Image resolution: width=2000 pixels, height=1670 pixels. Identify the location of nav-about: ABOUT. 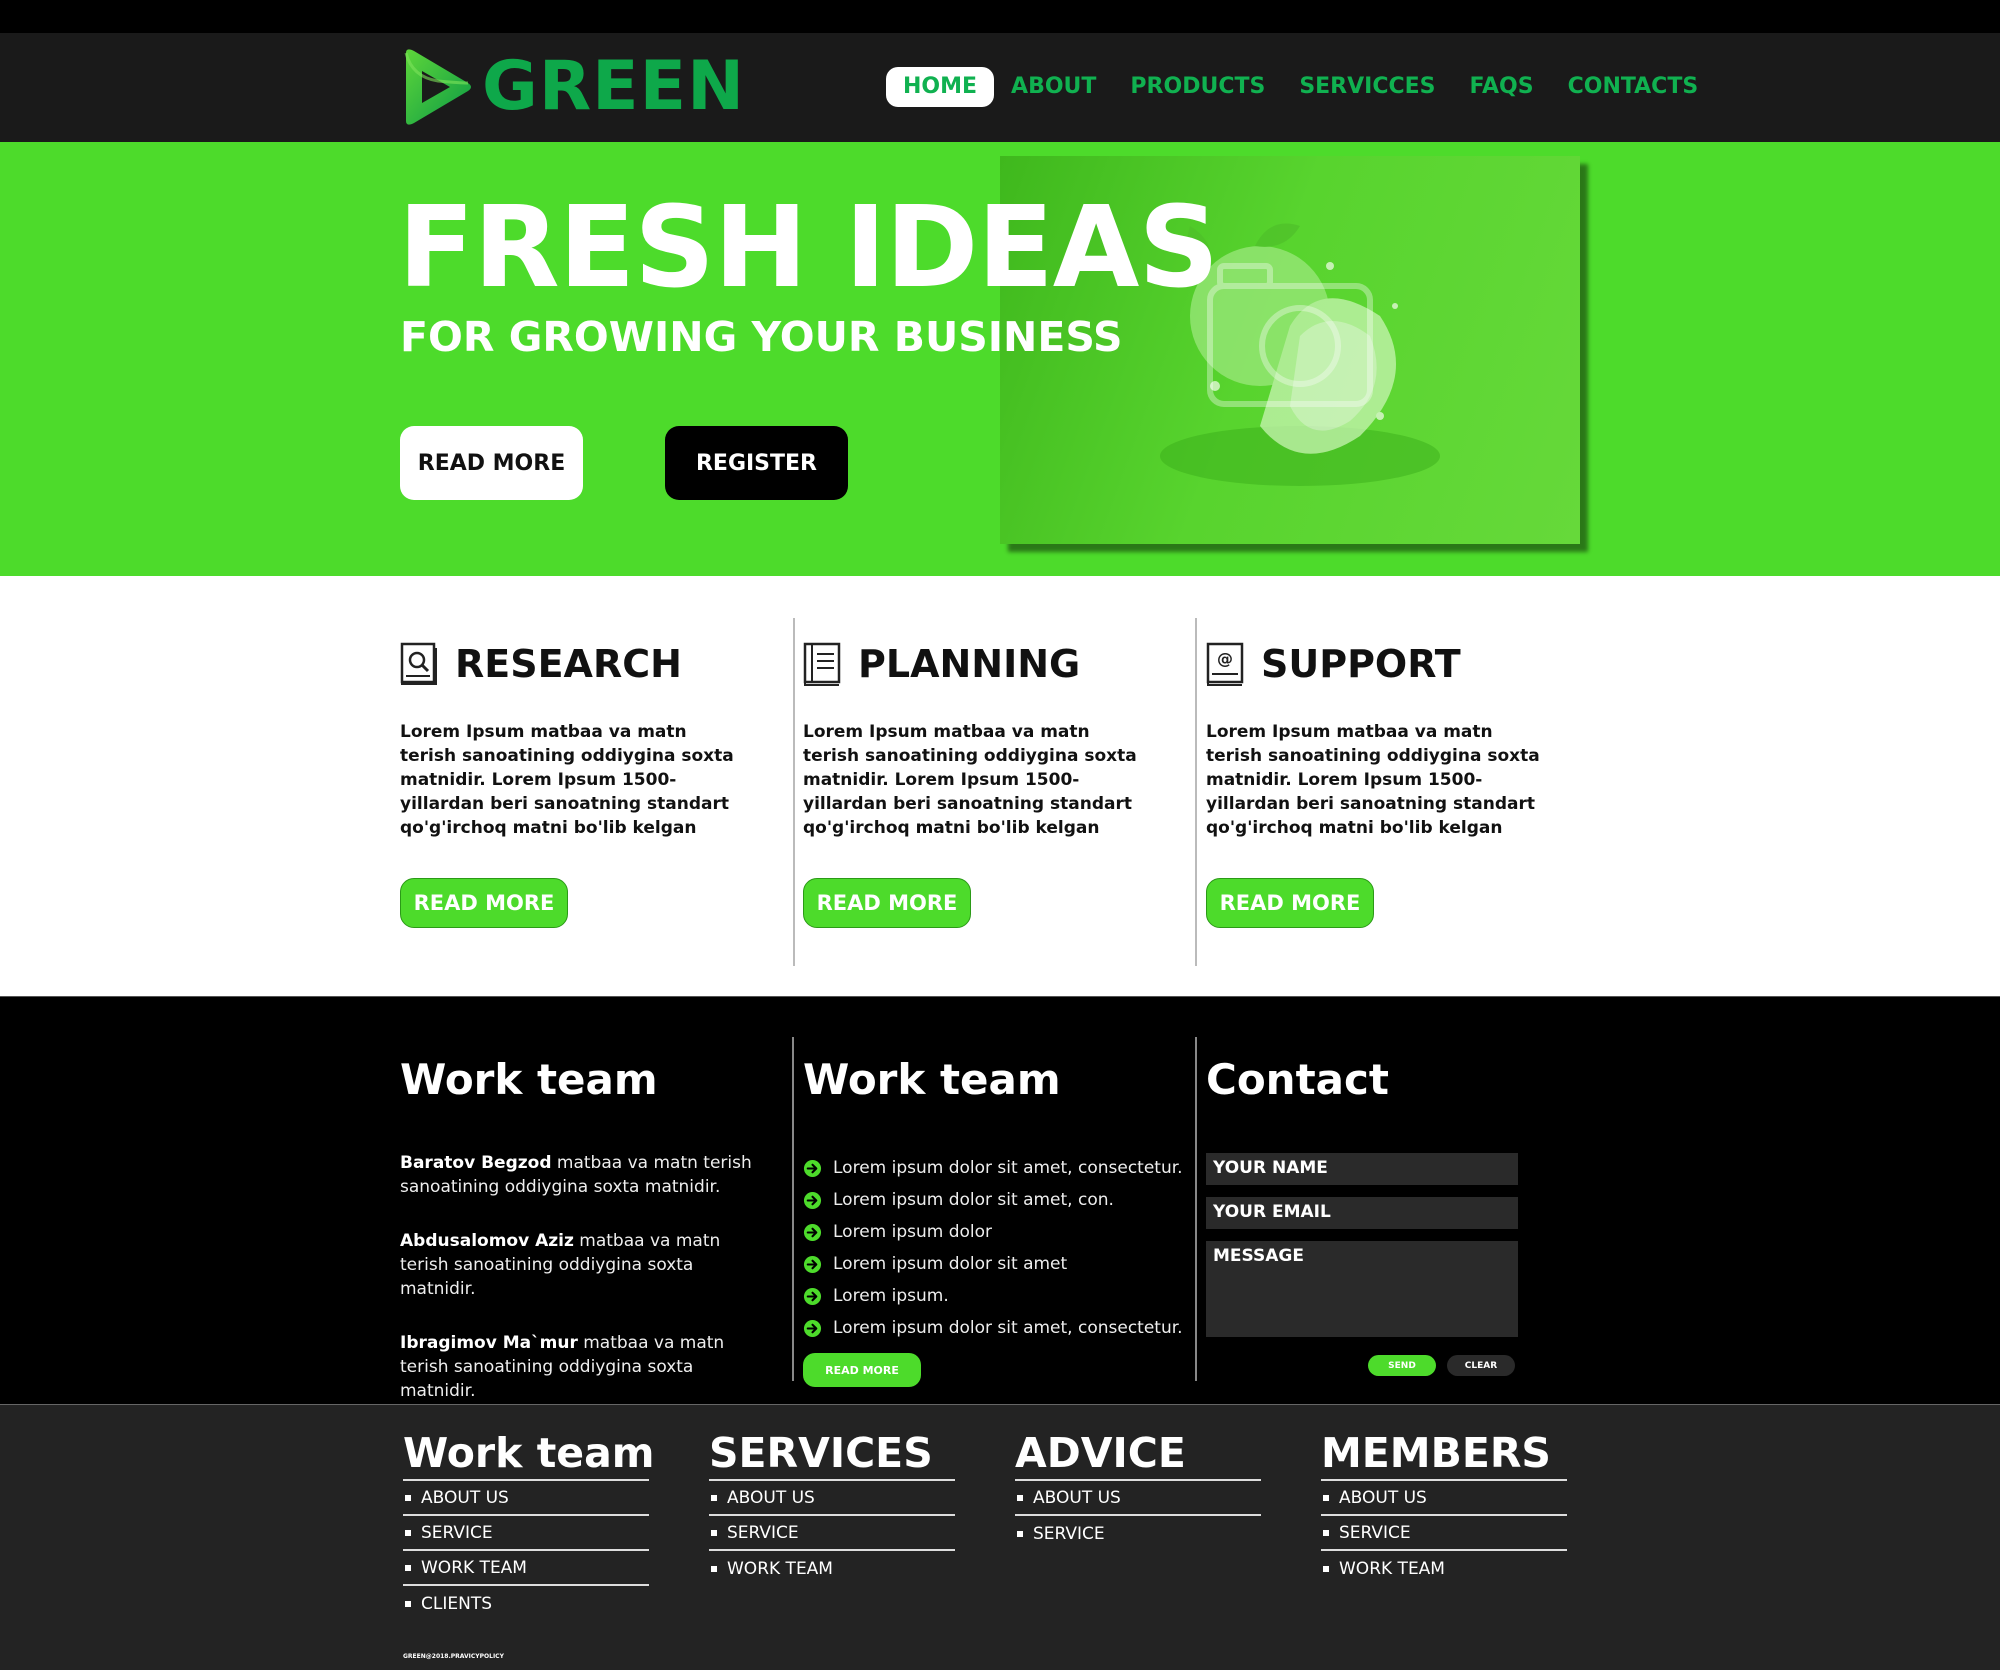
(1053, 87).